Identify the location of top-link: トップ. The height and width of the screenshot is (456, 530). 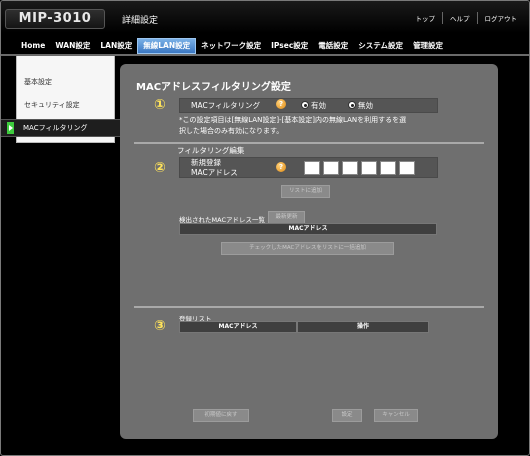
(426, 18).